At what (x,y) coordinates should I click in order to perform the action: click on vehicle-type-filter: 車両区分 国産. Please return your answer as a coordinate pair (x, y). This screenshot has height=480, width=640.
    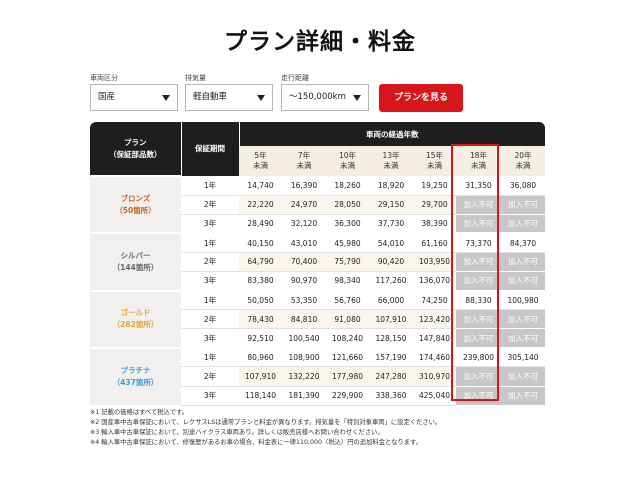
    Looking at the image, I should click on (134, 91).